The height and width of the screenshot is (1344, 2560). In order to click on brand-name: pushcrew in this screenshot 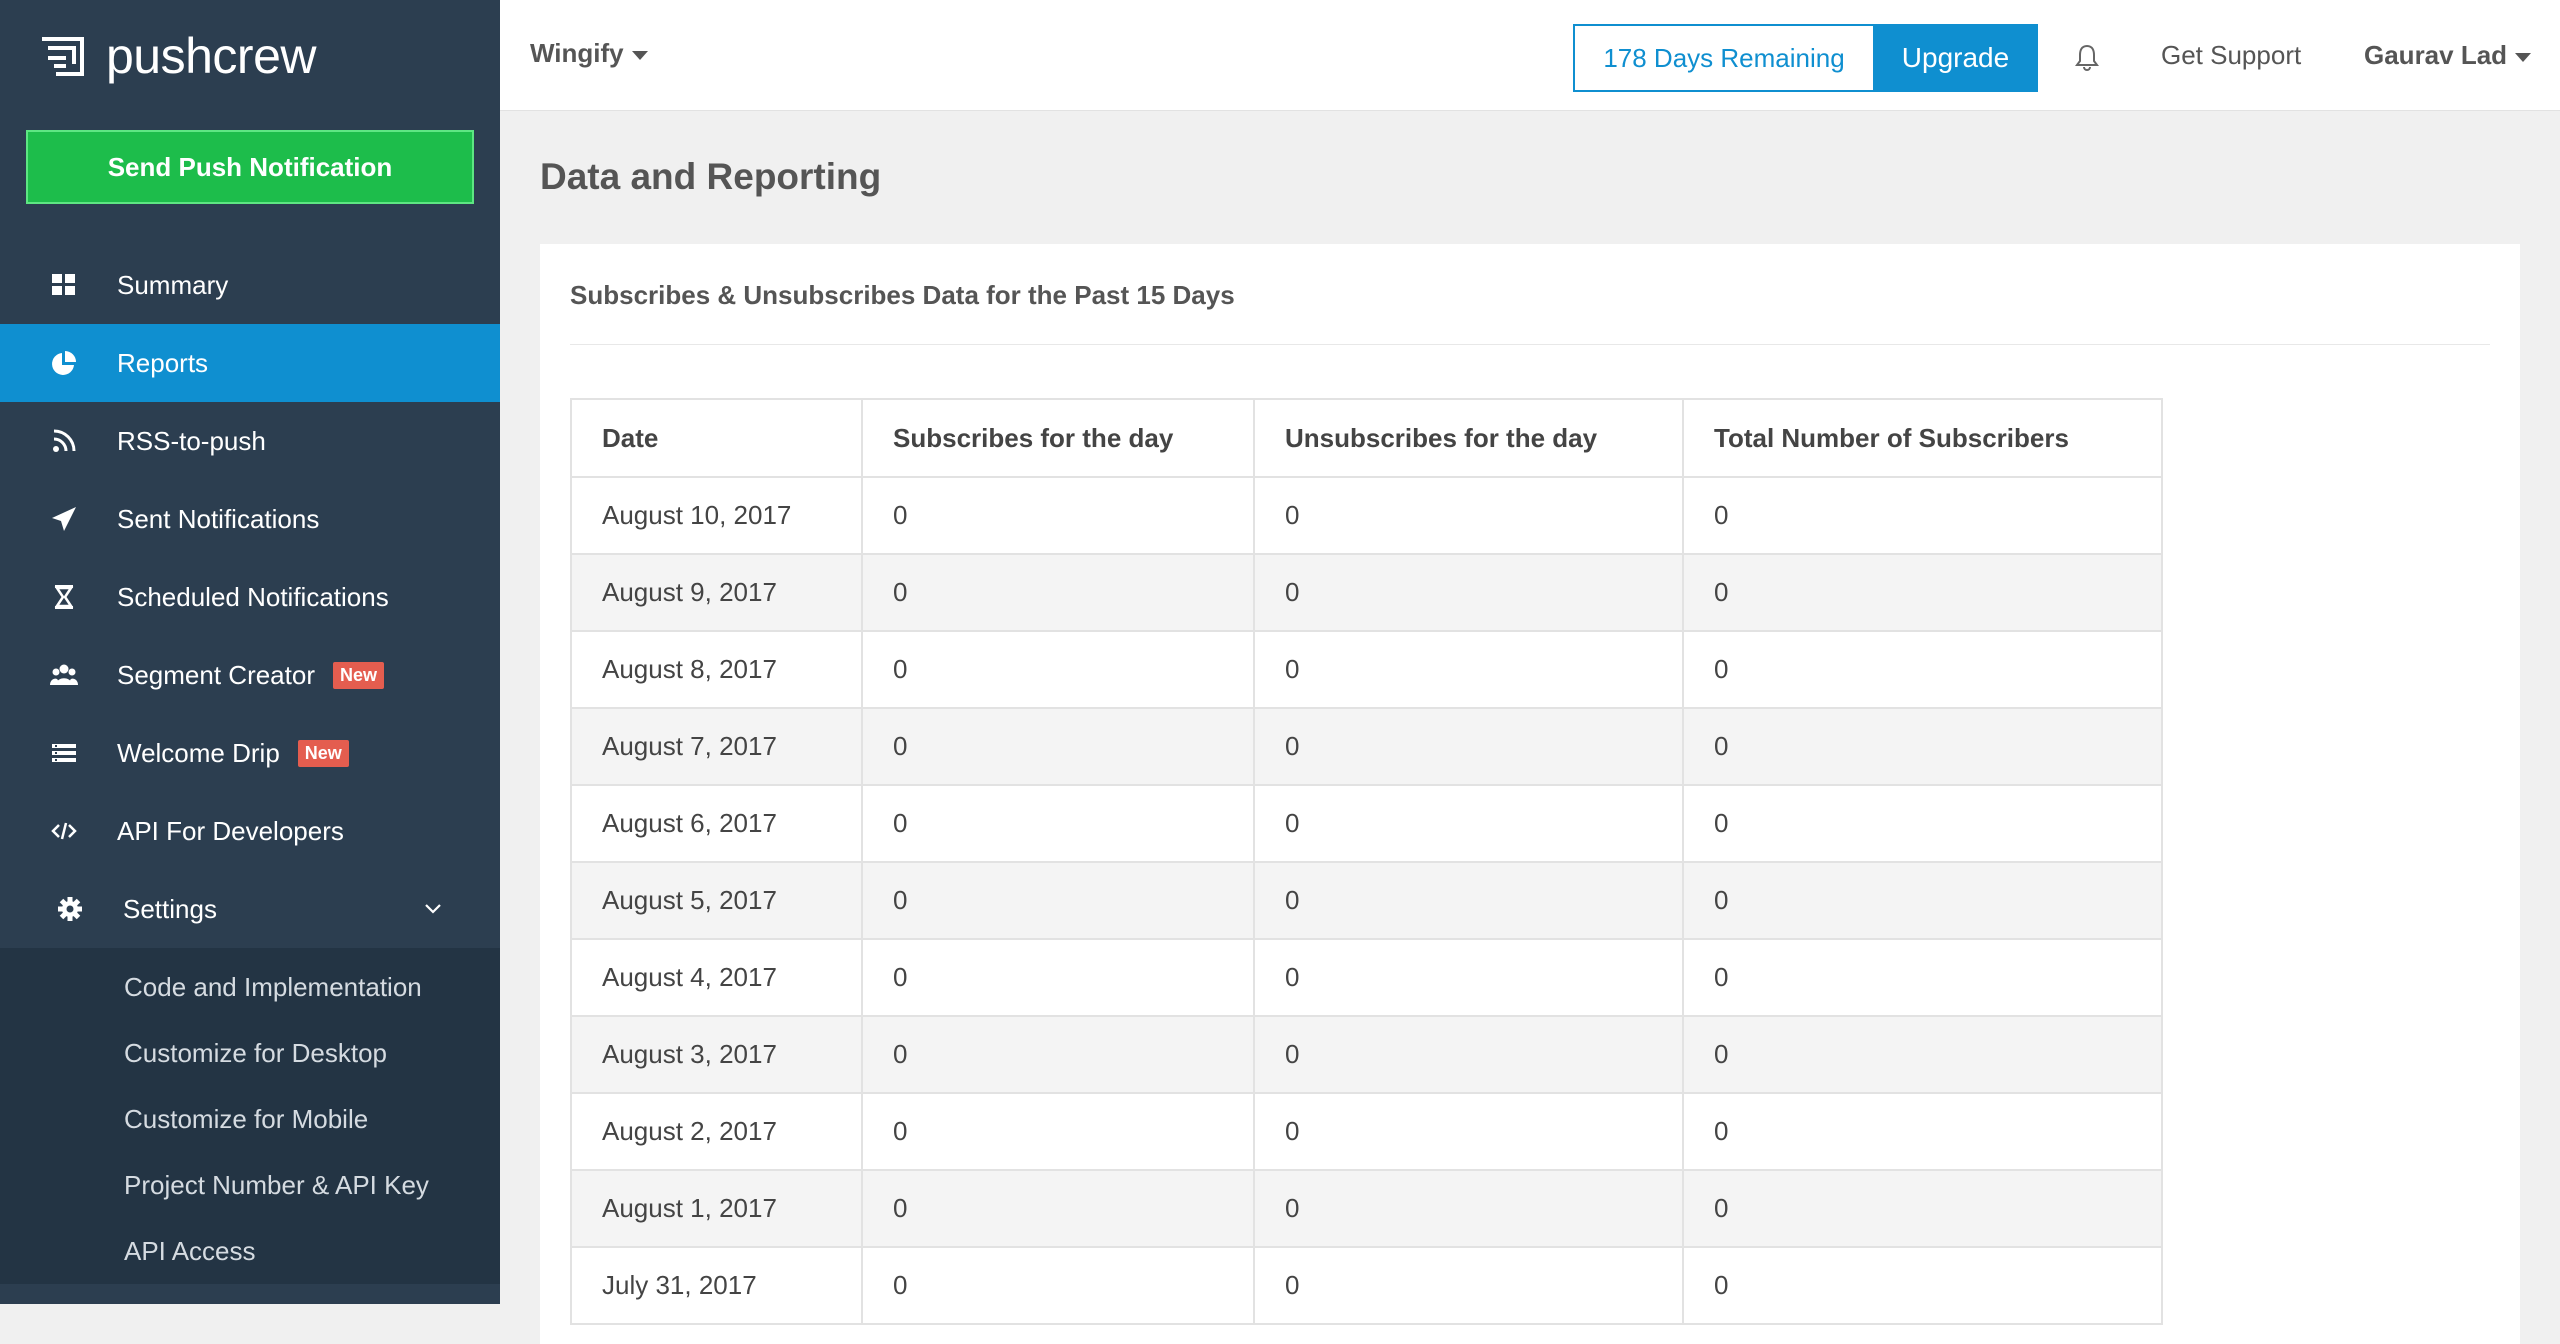, I will do `click(211, 56)`.